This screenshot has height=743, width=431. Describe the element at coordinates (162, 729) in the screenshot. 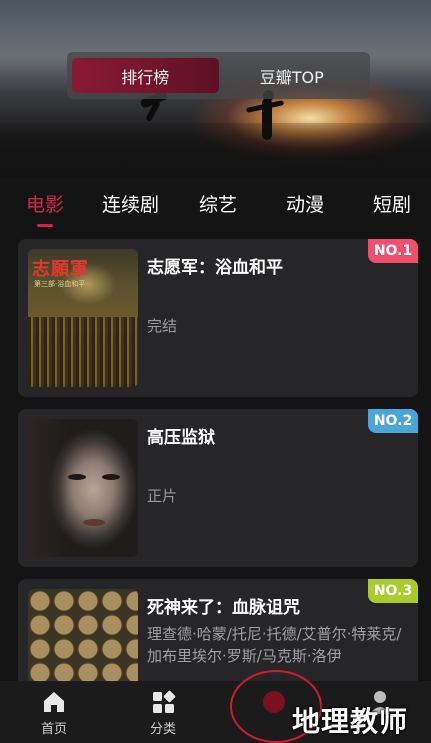

I see `nav-category-label: 分类` at that location.